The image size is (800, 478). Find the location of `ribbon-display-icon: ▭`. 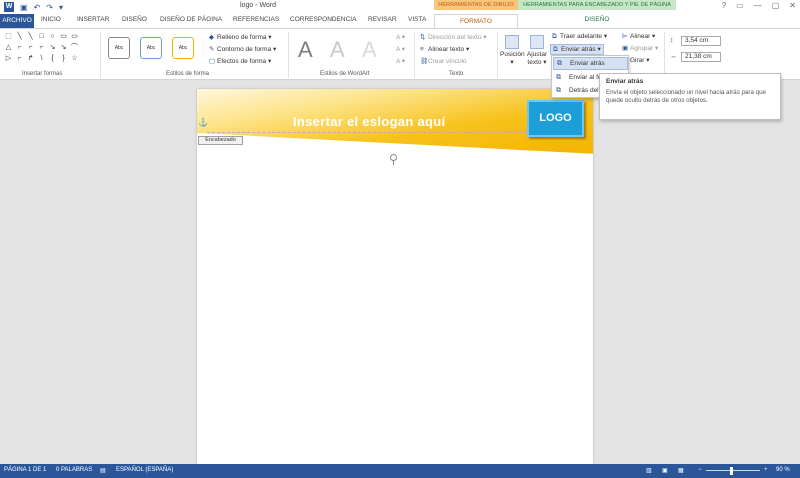

ribbon-display-icon: ▭ is located at coordinates (740, 5).